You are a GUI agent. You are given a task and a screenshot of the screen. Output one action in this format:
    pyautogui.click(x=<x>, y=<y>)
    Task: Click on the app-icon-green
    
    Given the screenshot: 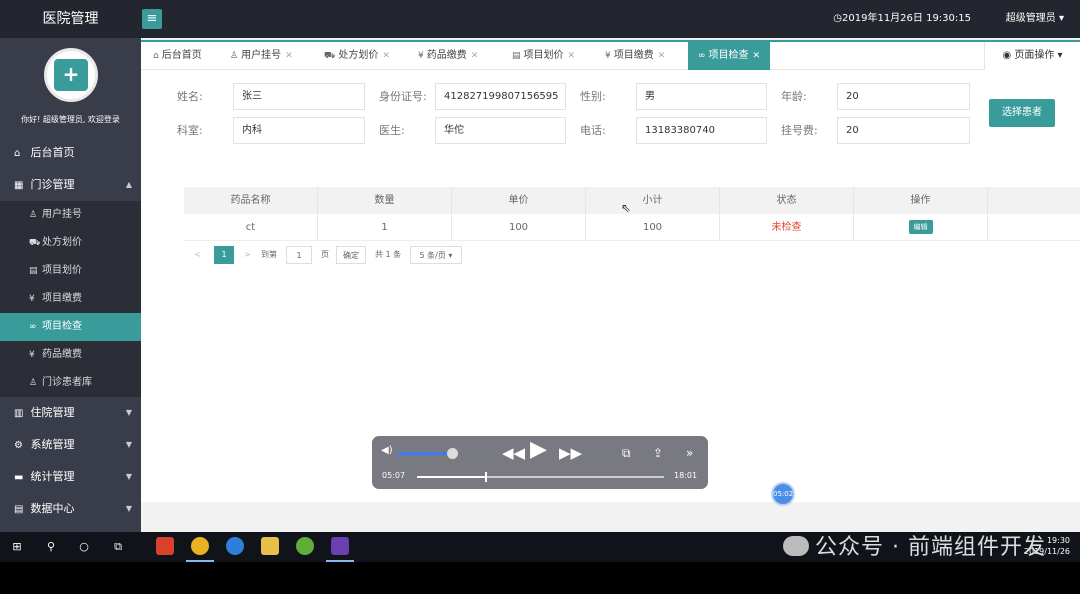 What is the action you would take?
    pyautogui.click(x=305, y=546)
    